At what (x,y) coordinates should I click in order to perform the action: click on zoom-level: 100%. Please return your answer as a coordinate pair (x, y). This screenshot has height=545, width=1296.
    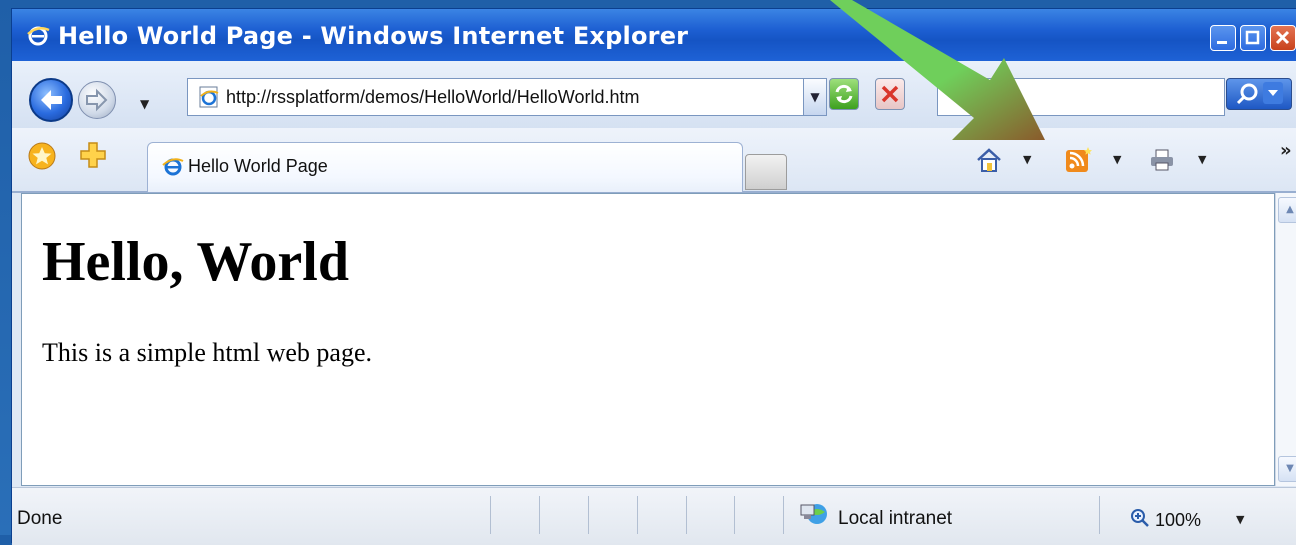
    Looking at the image, I should click on (1178, 520).